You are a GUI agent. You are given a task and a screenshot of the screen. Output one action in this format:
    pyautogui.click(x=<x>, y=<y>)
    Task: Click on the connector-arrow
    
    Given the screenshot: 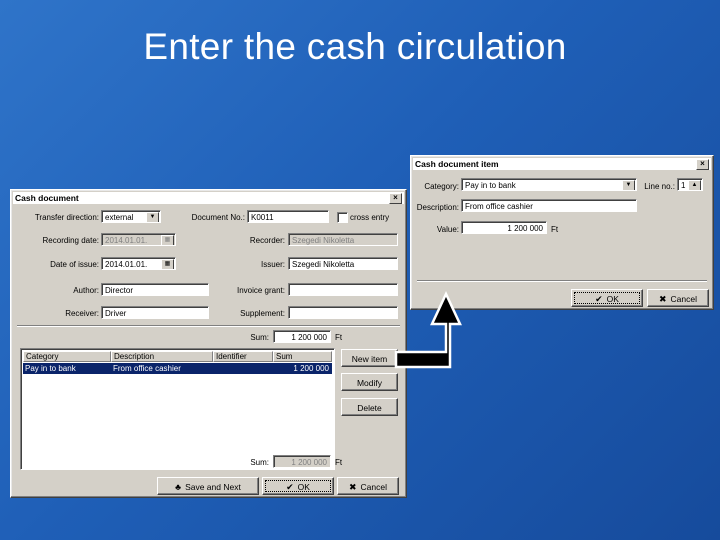 What is the action you would take?
    pyautogui.click(x=428, y=330)
    